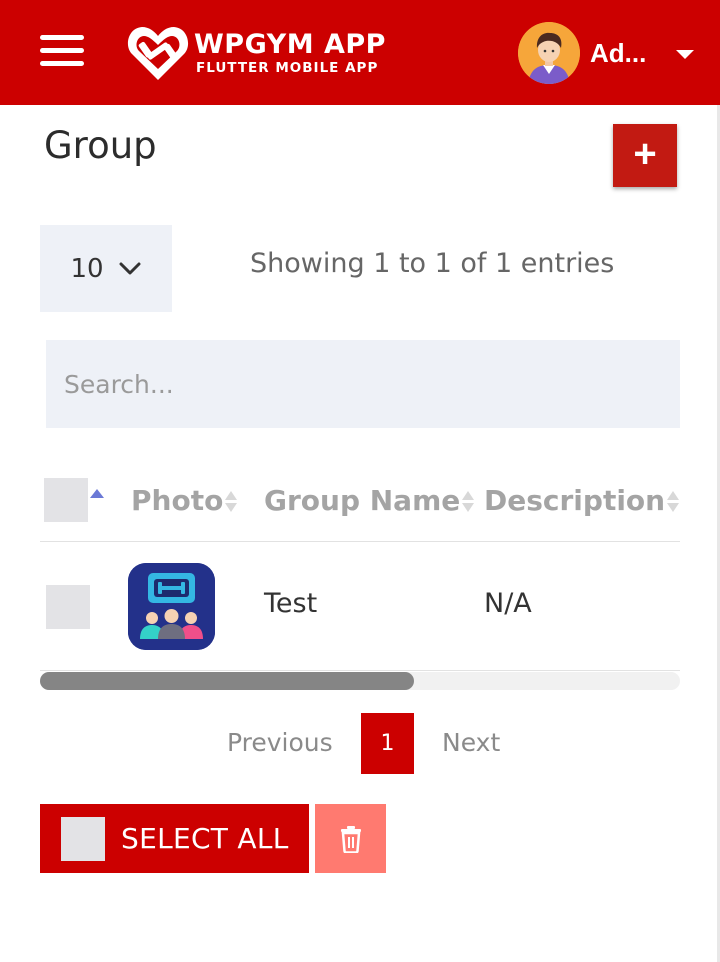 This screenshot has width=720, height=962. I want to click on column-header-photo: Photo, so click(184, 500).